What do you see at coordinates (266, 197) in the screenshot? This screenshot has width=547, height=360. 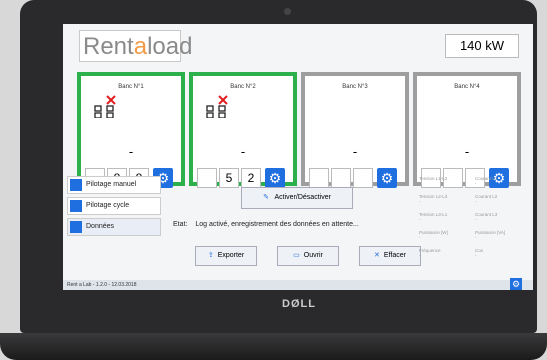 I see `edit-icon: ✎` at bounding box center [266, 197].